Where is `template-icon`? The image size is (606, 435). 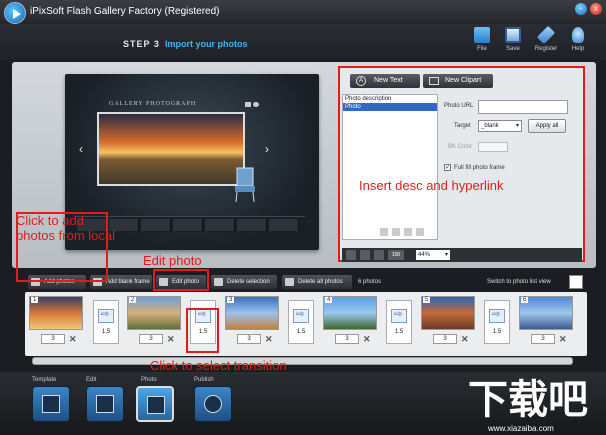
template-icon is located at coordinates (51, 404).